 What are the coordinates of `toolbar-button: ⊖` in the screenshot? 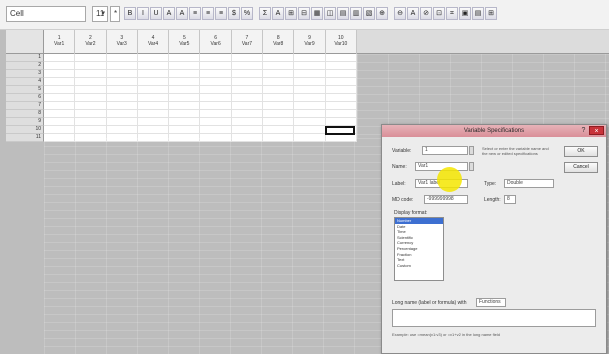 It's located at (400, 13).